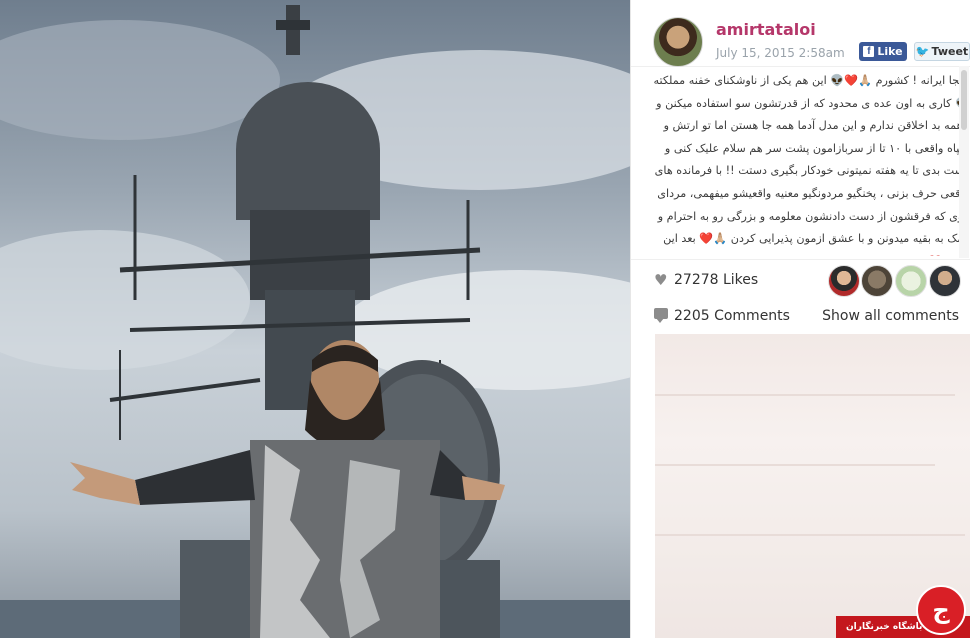  What do you see at coordinates (964, 100) in the screenshot?
I see `scrollbar-thumb` at bounding box center [964, 100].